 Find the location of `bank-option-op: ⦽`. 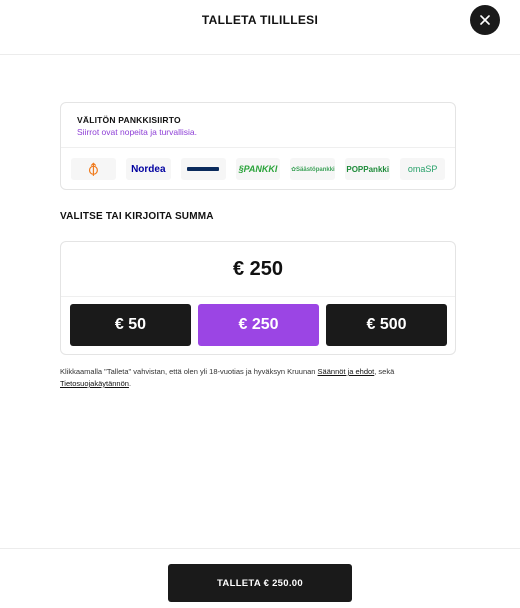

bank-option-op: ⦽ is located at coordinates (93, 169).